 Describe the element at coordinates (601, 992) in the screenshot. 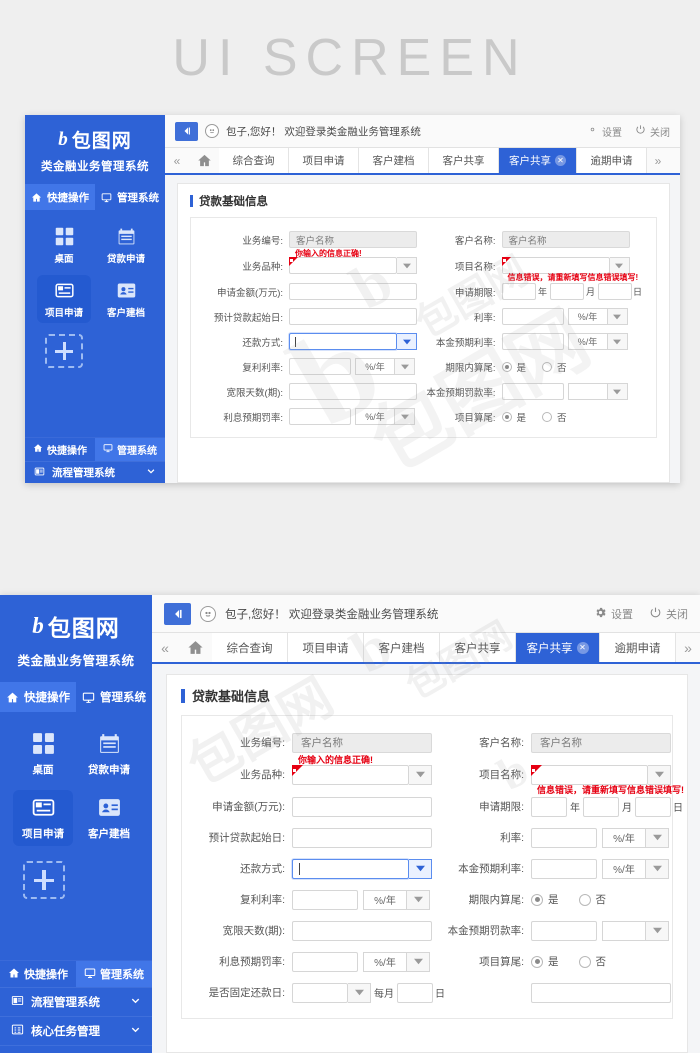

I see `extra-input` at that location.